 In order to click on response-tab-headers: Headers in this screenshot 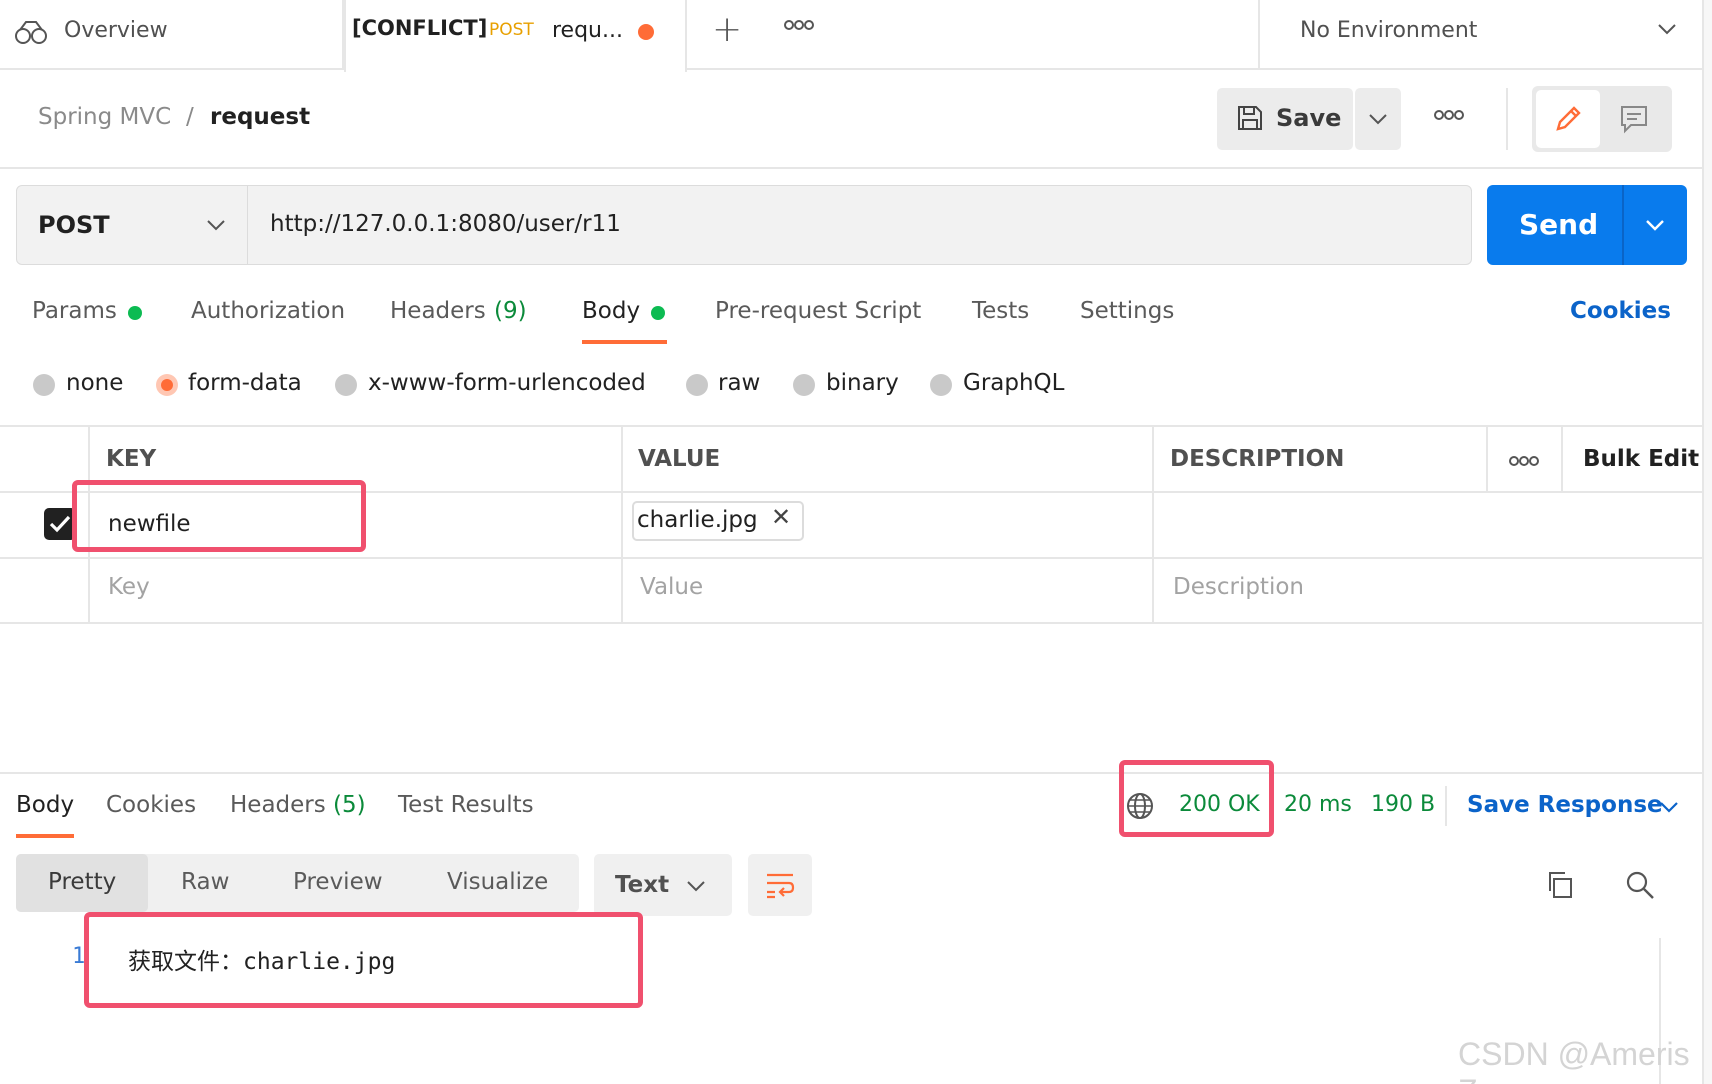, I will do `click(278, 805)`.